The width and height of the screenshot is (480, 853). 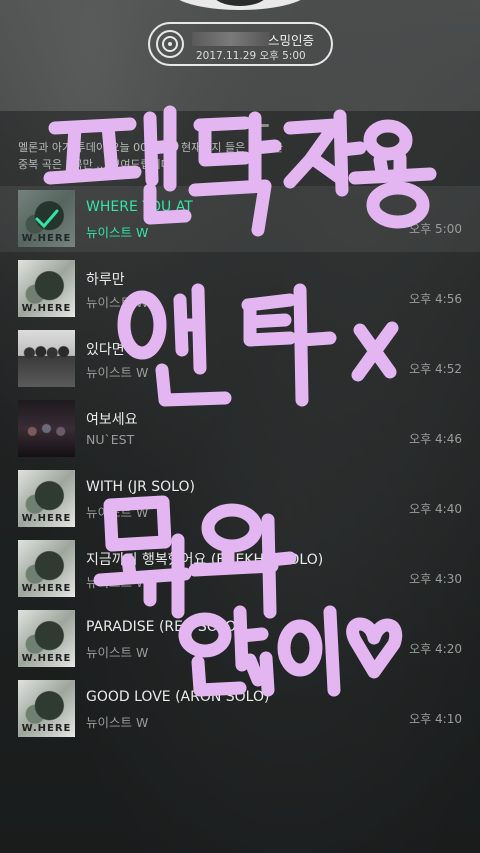 What do you see at coordinates (205, 560) in the screenshot?
I see `track-title: 지금까지 행복했어요 (BAEKHO SOLO)` at bounding box center [205, 560].